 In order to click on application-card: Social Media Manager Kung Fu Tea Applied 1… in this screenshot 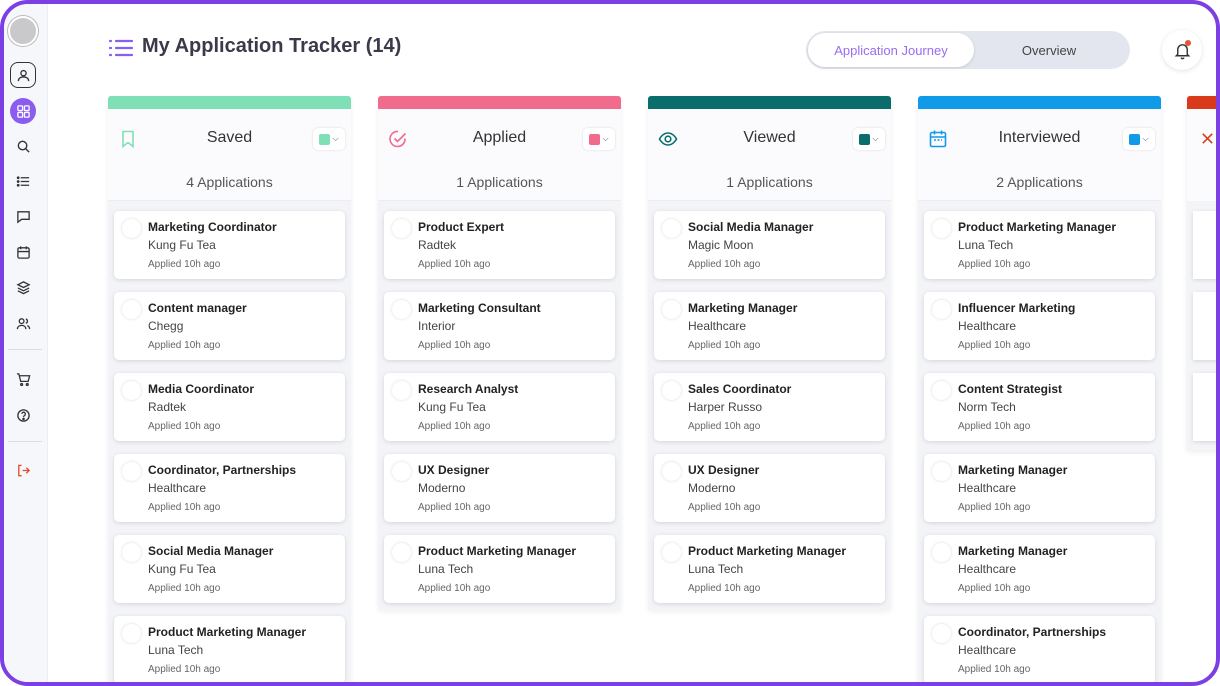, I will do `click(229, 569)`.